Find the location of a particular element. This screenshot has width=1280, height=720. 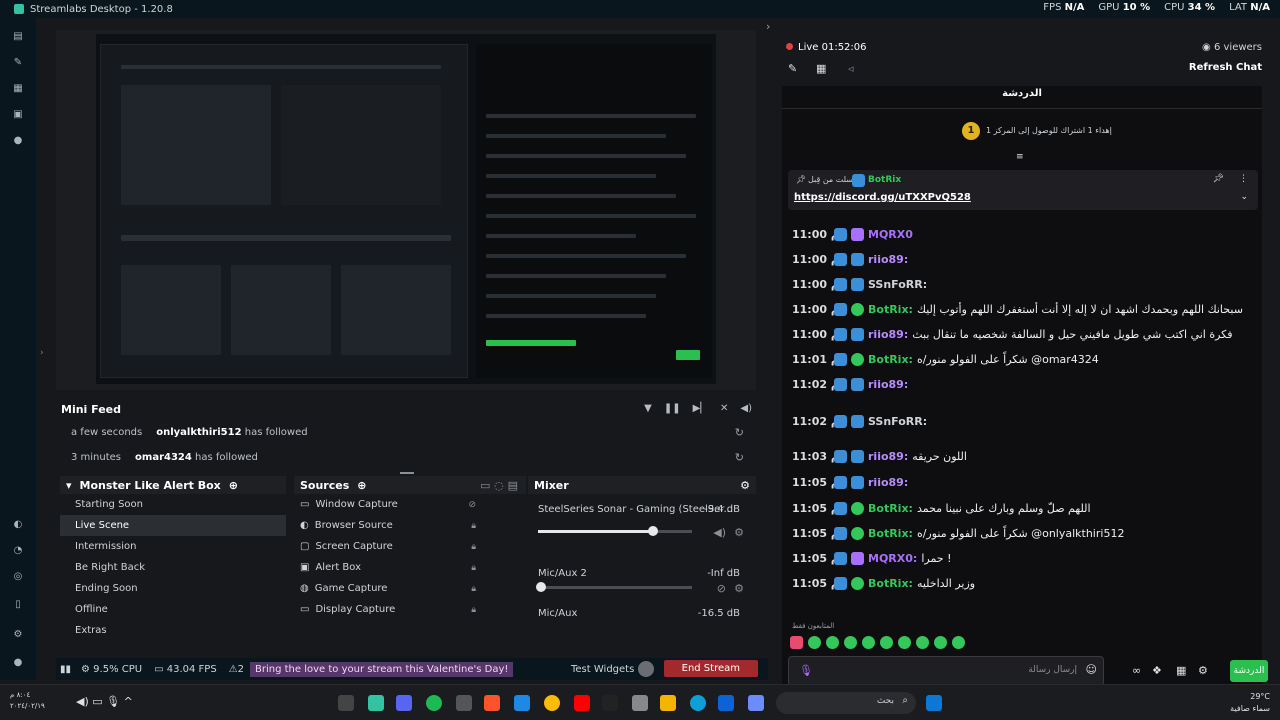

clock: ٨:٠٤ م ٢٠٢٤/٠٢/١٩ is located at coordinates (27, 701).